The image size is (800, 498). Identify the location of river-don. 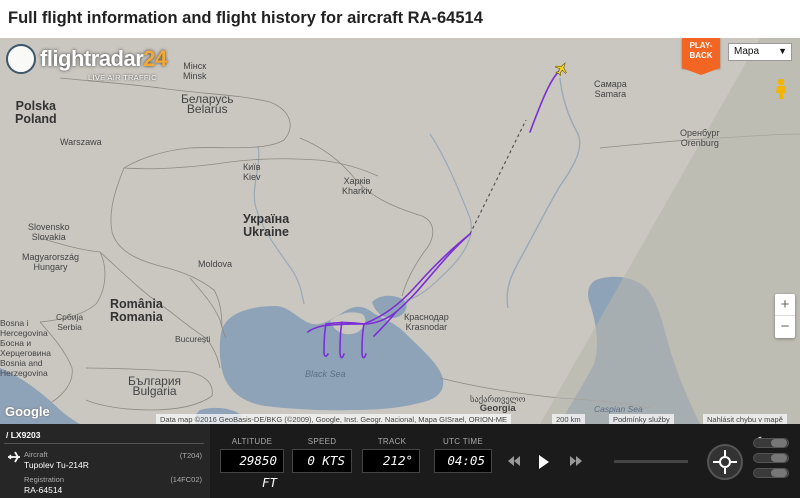
(438, 217).